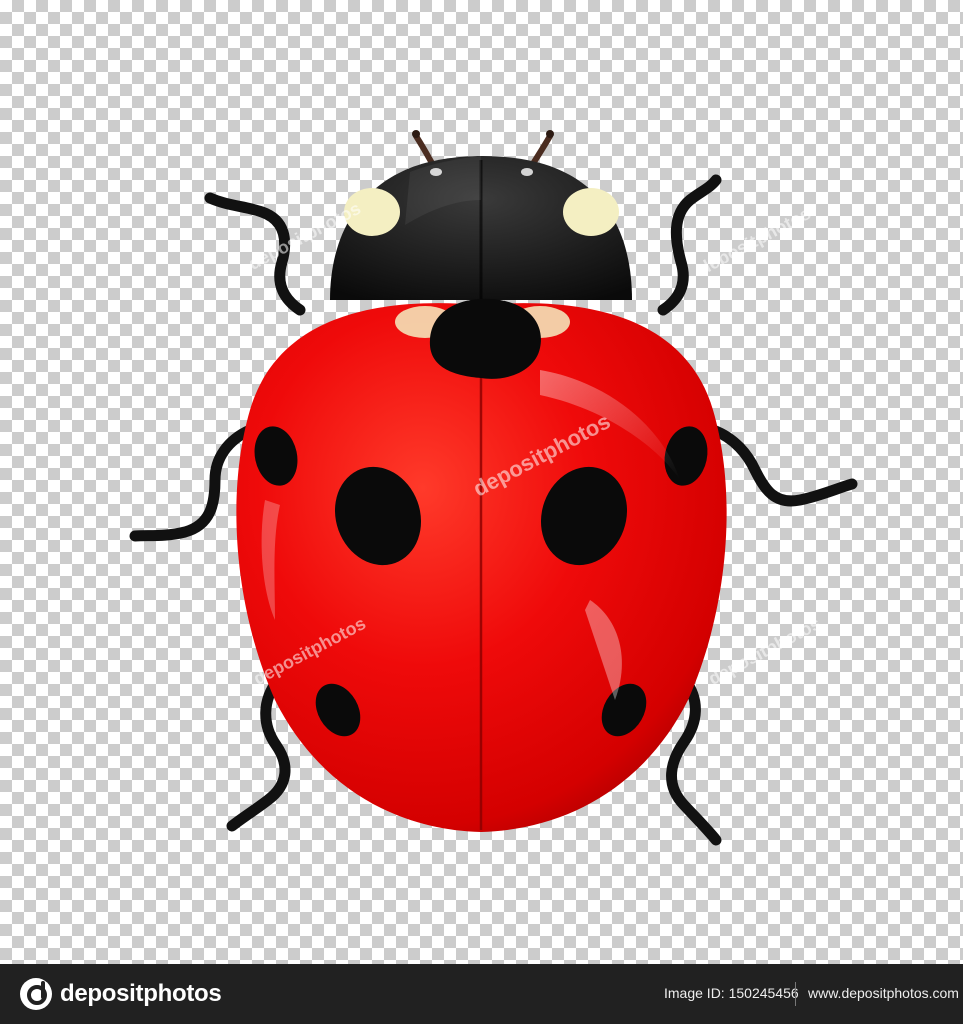  I want to click on depositphotos-logo: depositphotos, so click(121, 994).